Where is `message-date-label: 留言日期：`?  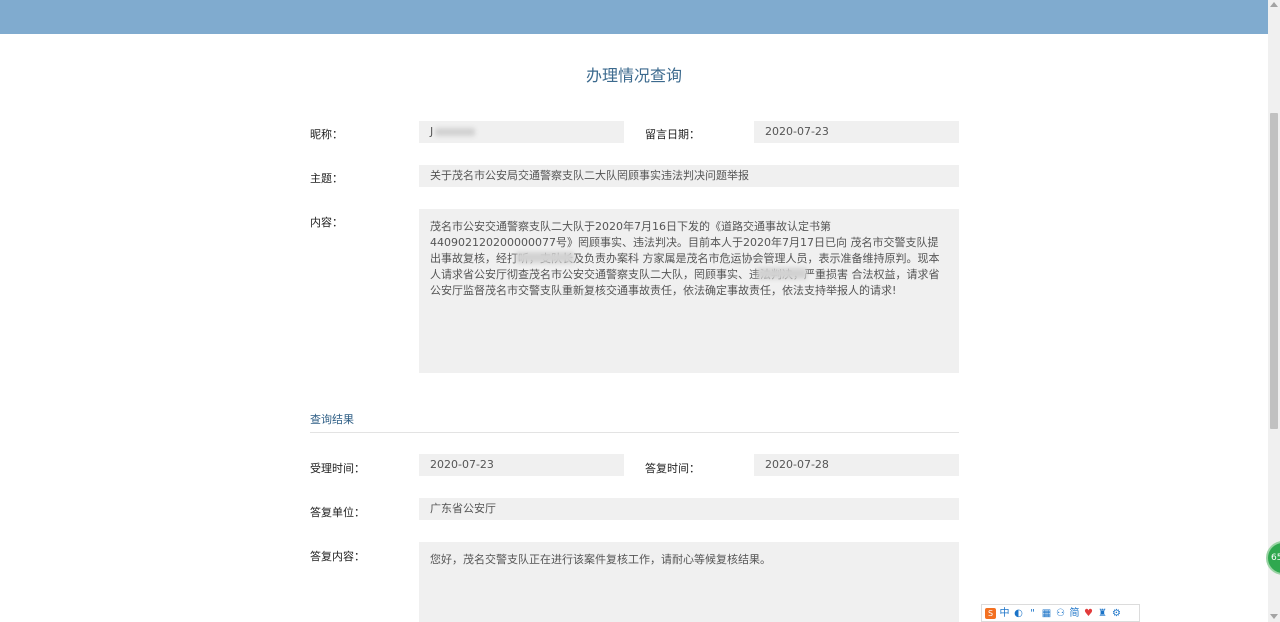
message-date-label: 留言日期： is located at coordinates (672, 134).